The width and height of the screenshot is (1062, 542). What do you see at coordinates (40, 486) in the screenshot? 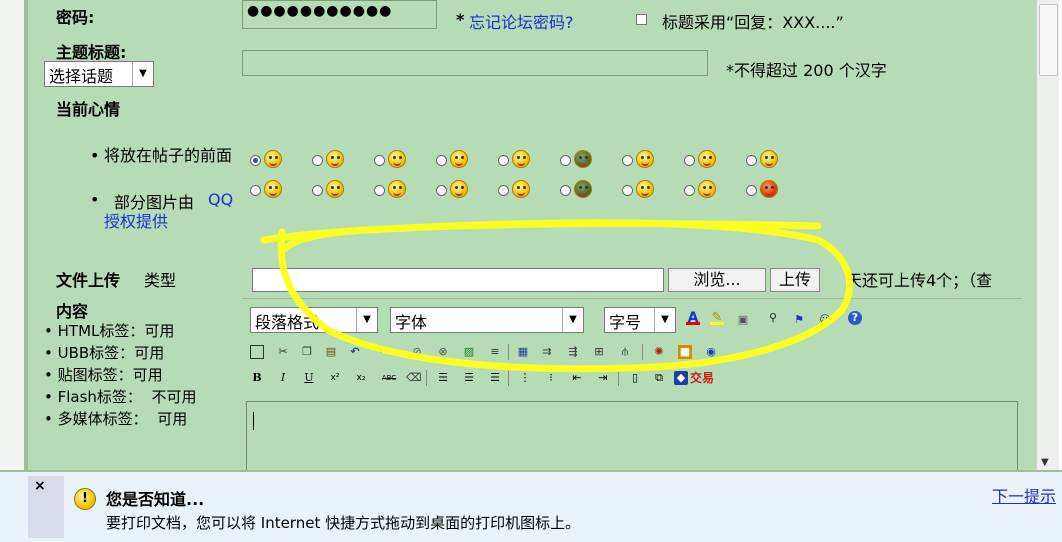
I see `tip-close-button: ×` at bounding box center [40, 486].